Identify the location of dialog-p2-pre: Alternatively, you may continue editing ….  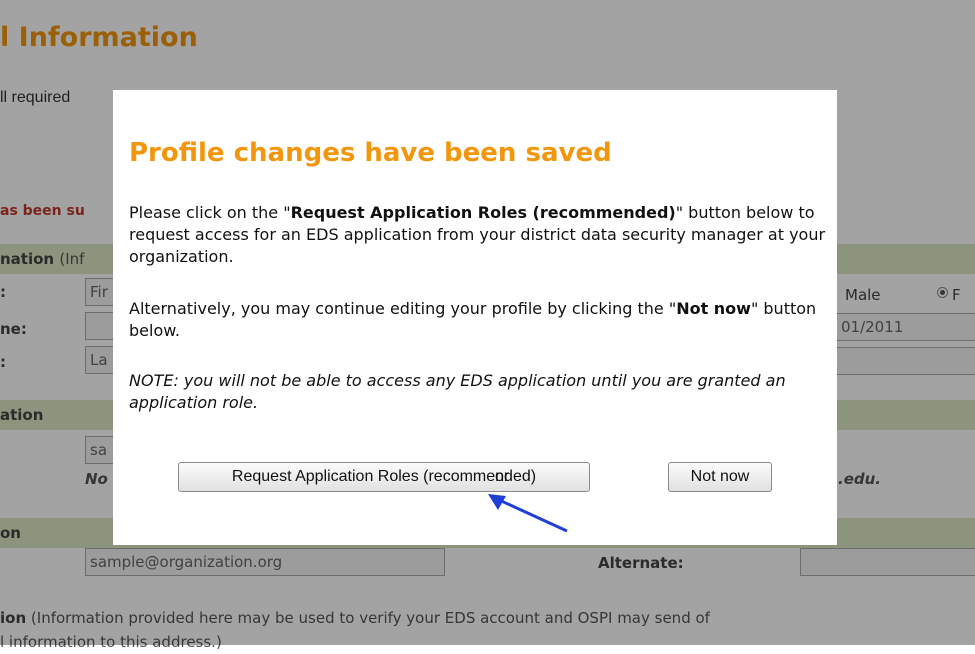
(403, 308).